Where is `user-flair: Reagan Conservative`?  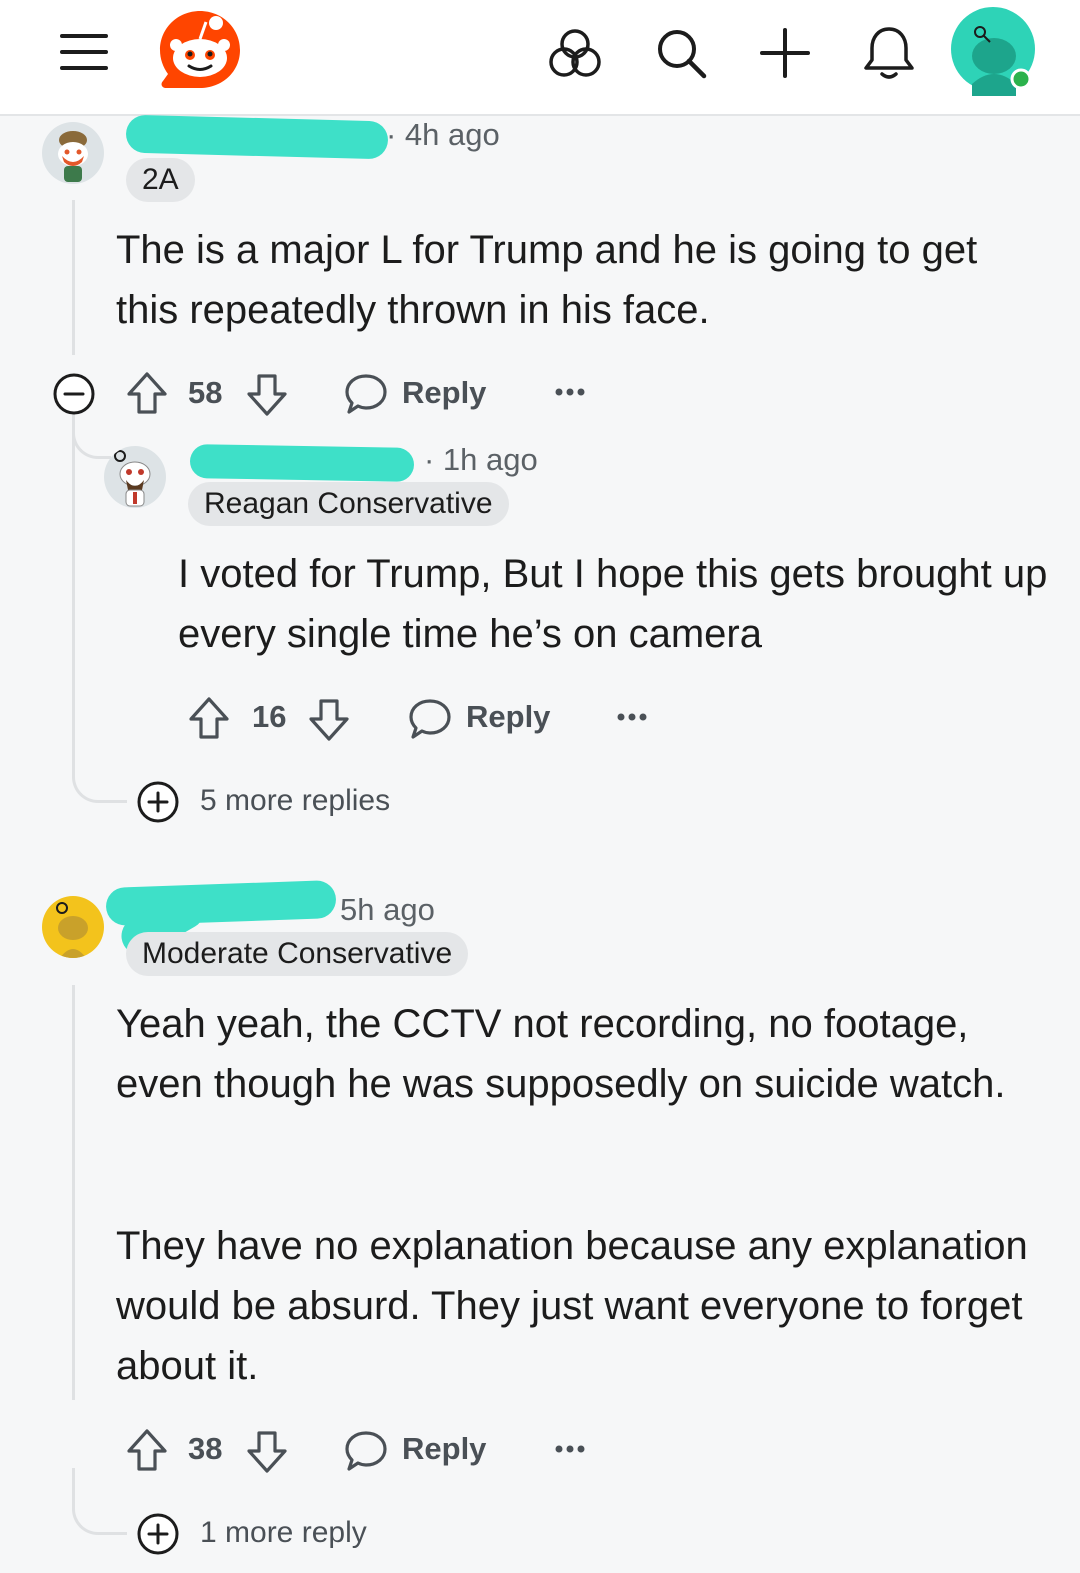 user-flair: Reagan Conservative is located at coordinates (348, 504).